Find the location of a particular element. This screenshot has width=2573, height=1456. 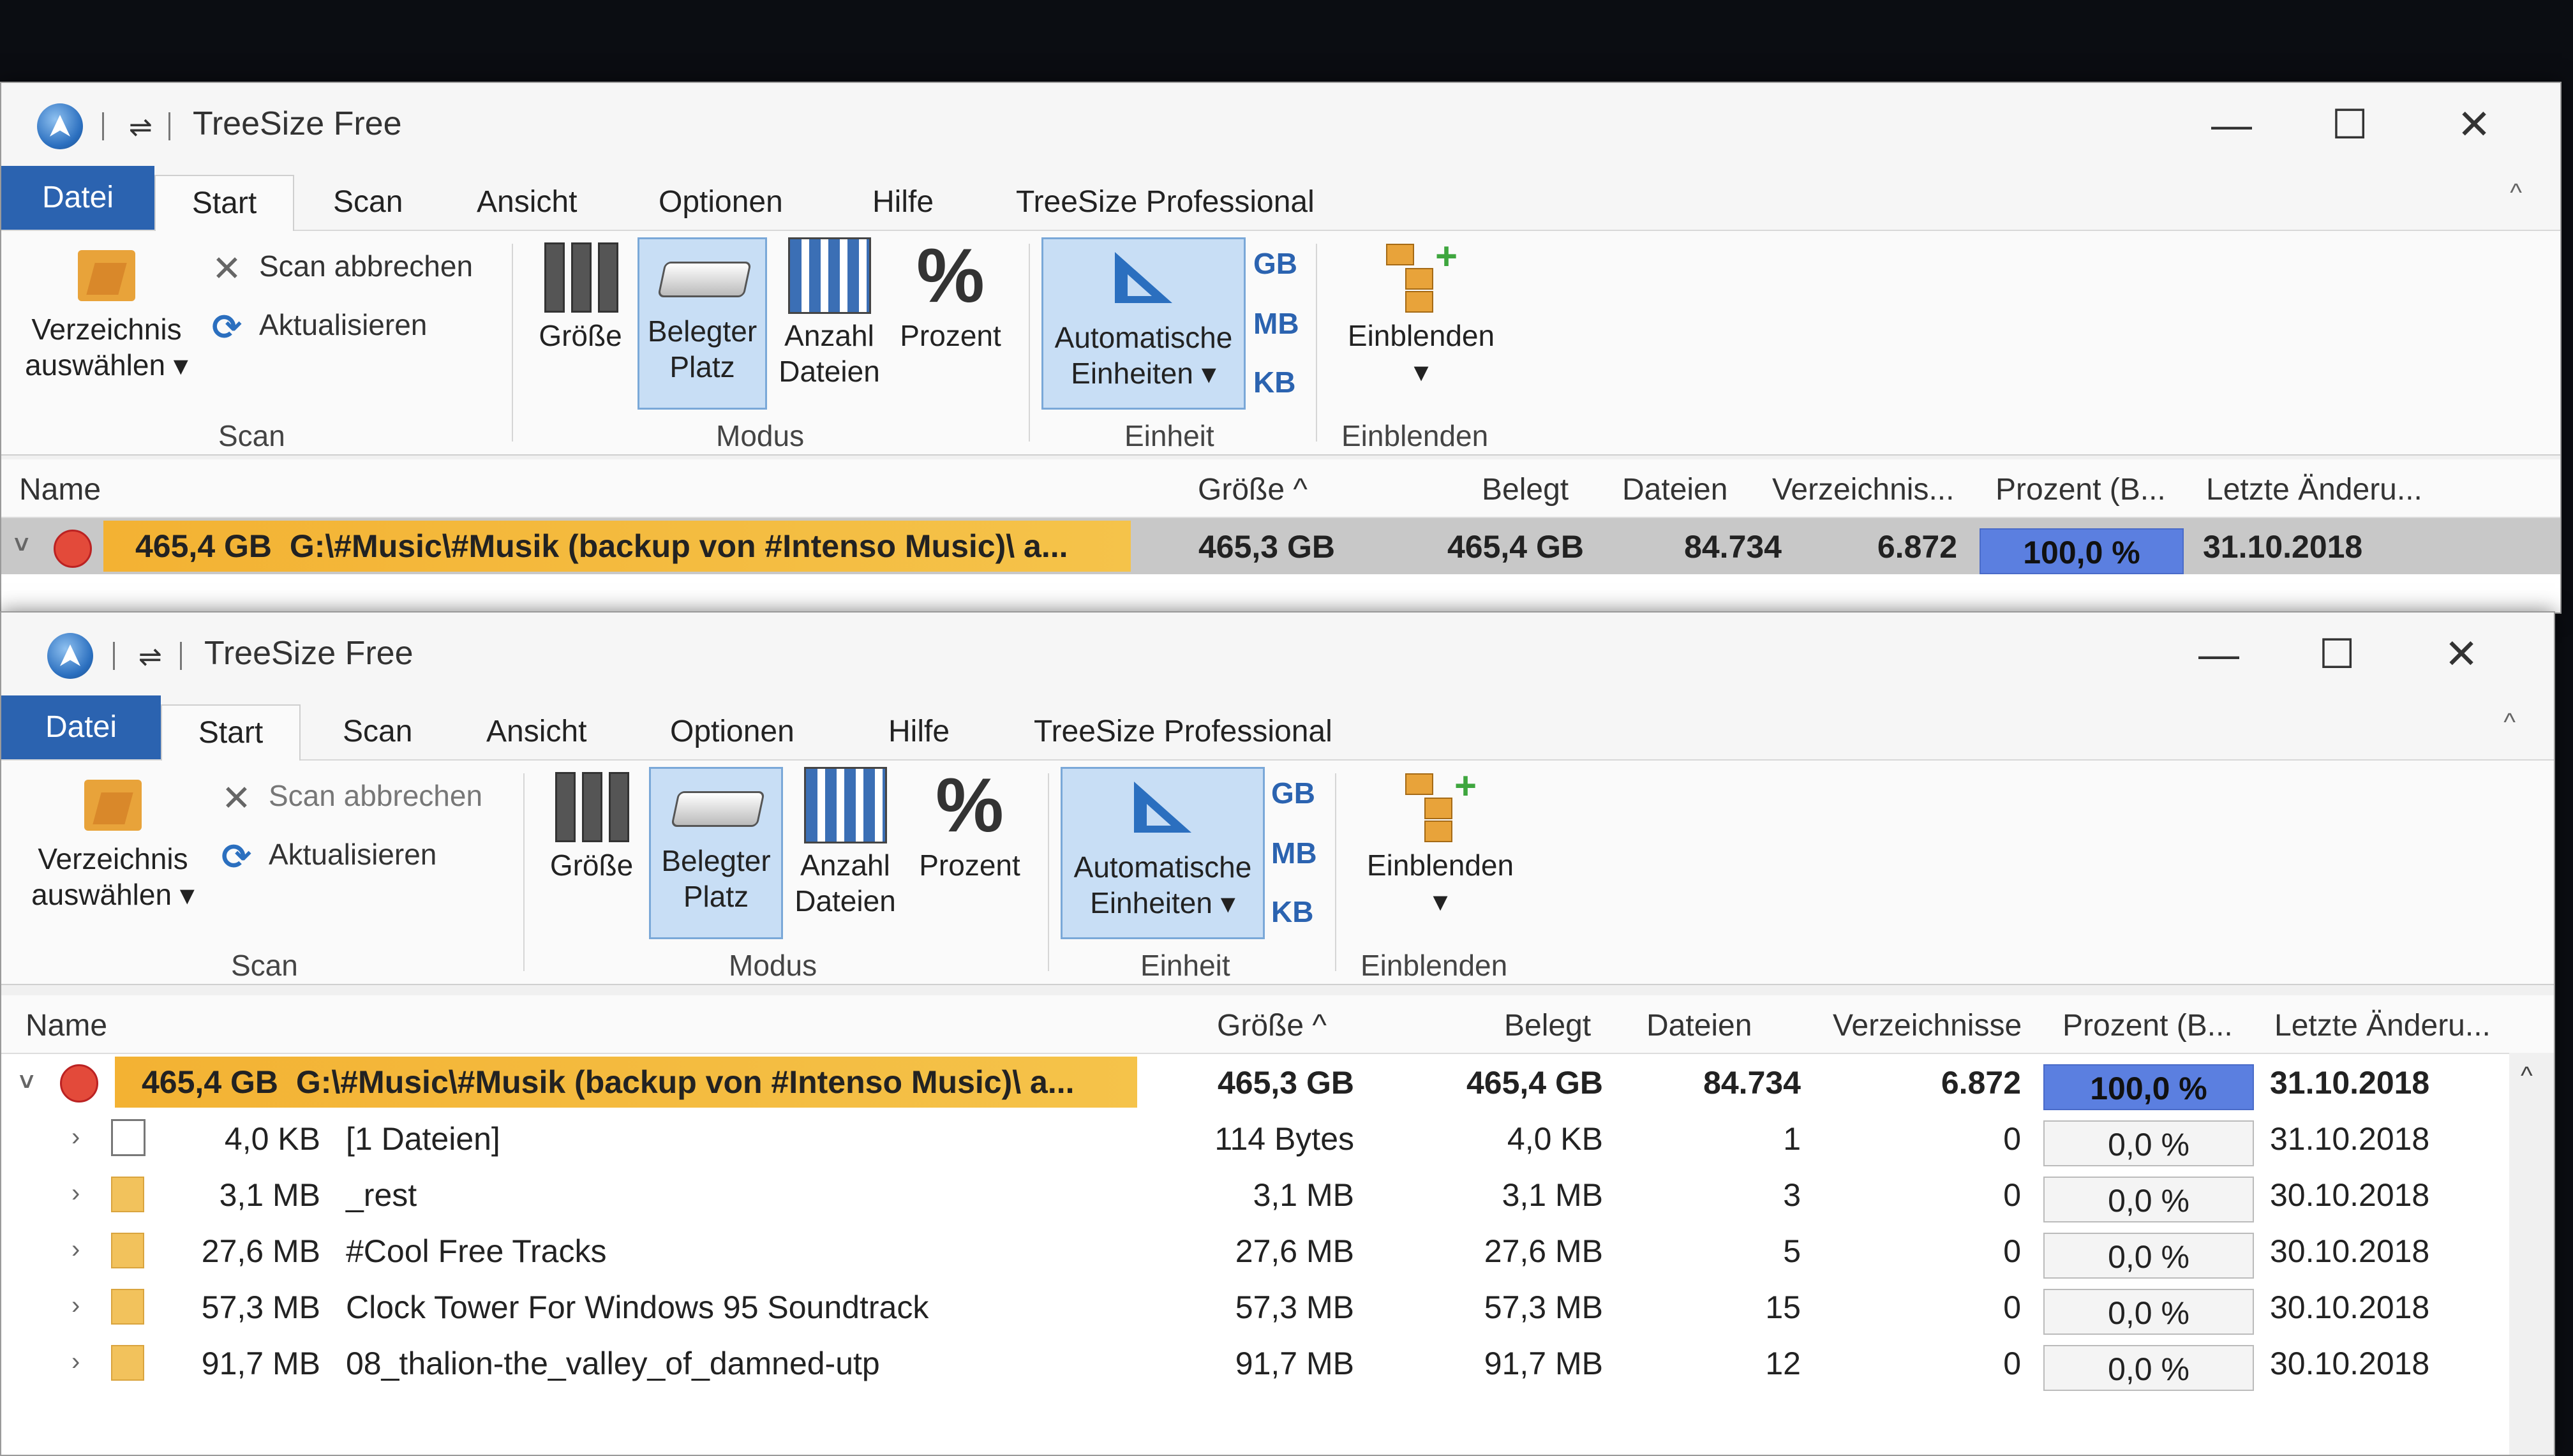

group-label-modus: Modus is located at coordinates (760, 435).